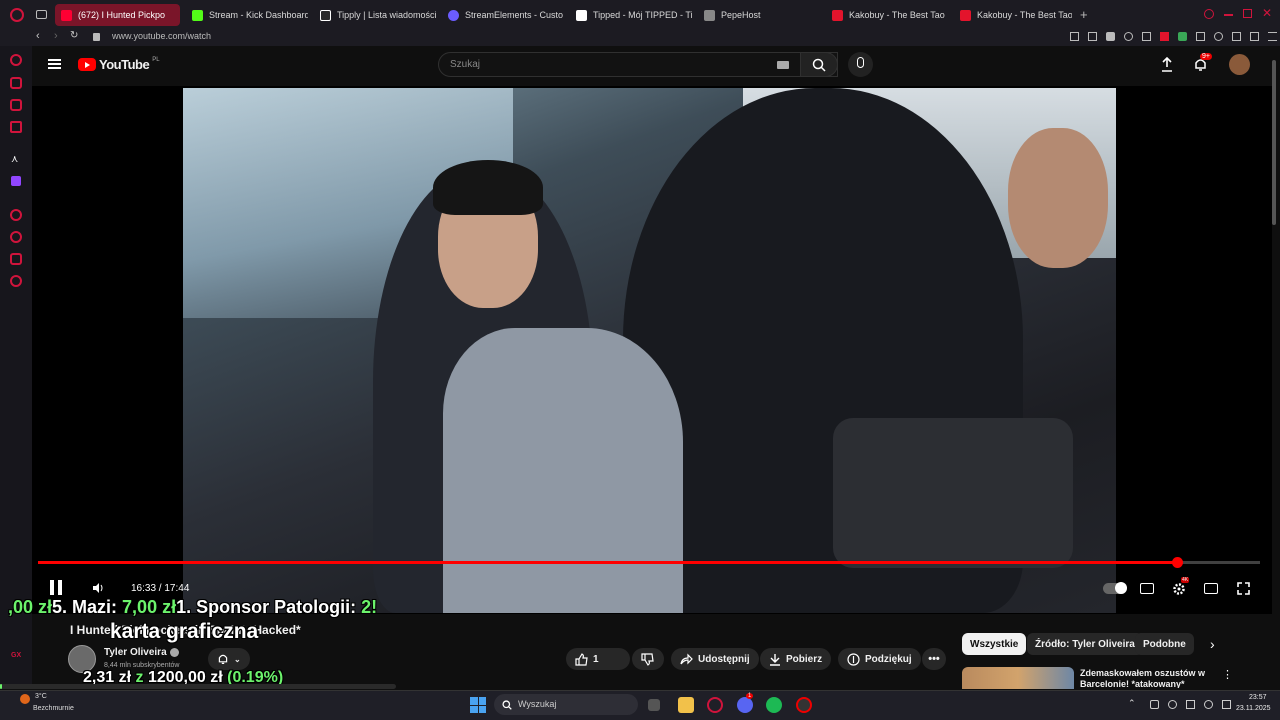 This screenshot has height=720, width=1280. Describe the element at coordinates (796, 659) in the screenshot. I see `download-button: Pobierz` at that location.